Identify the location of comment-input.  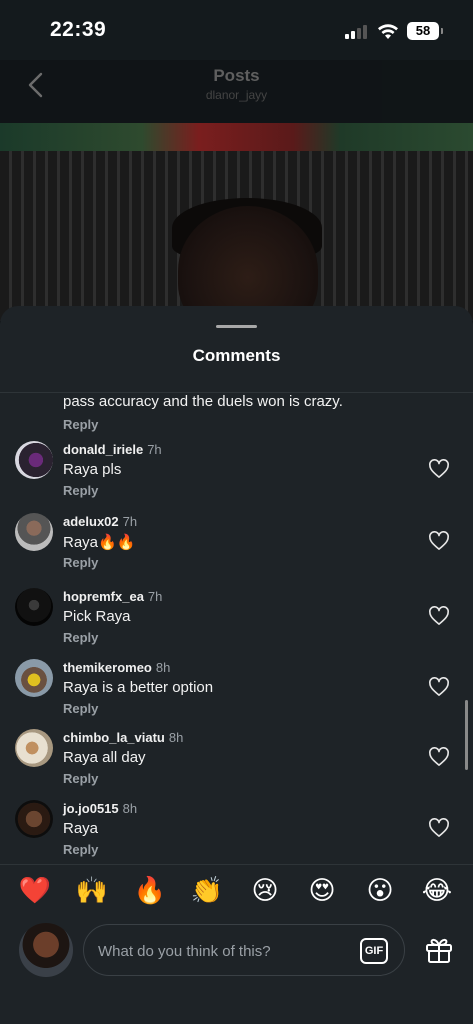
(223, 951).